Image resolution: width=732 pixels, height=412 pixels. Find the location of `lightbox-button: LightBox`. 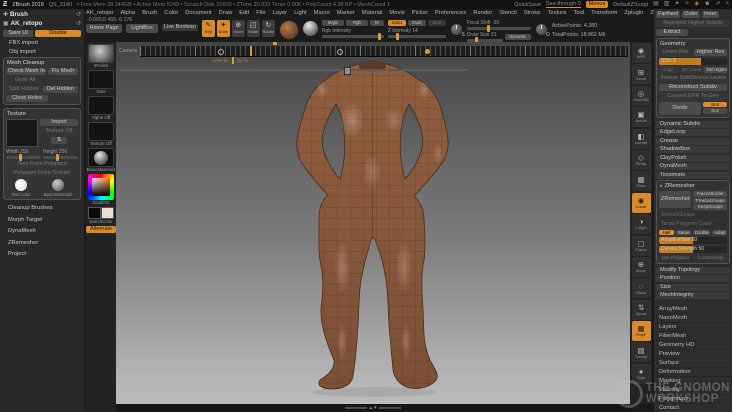

lightbox-button: LightBox is located at coordinates (142, 28).